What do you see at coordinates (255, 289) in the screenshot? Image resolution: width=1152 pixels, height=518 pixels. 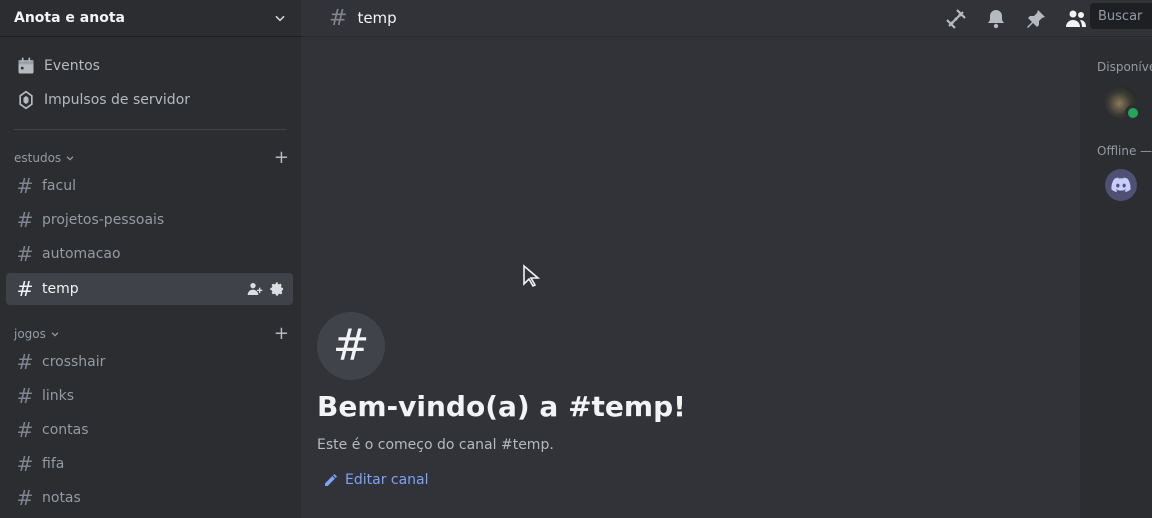 I see `invite-user-icon` at bounding box center [255, 289].